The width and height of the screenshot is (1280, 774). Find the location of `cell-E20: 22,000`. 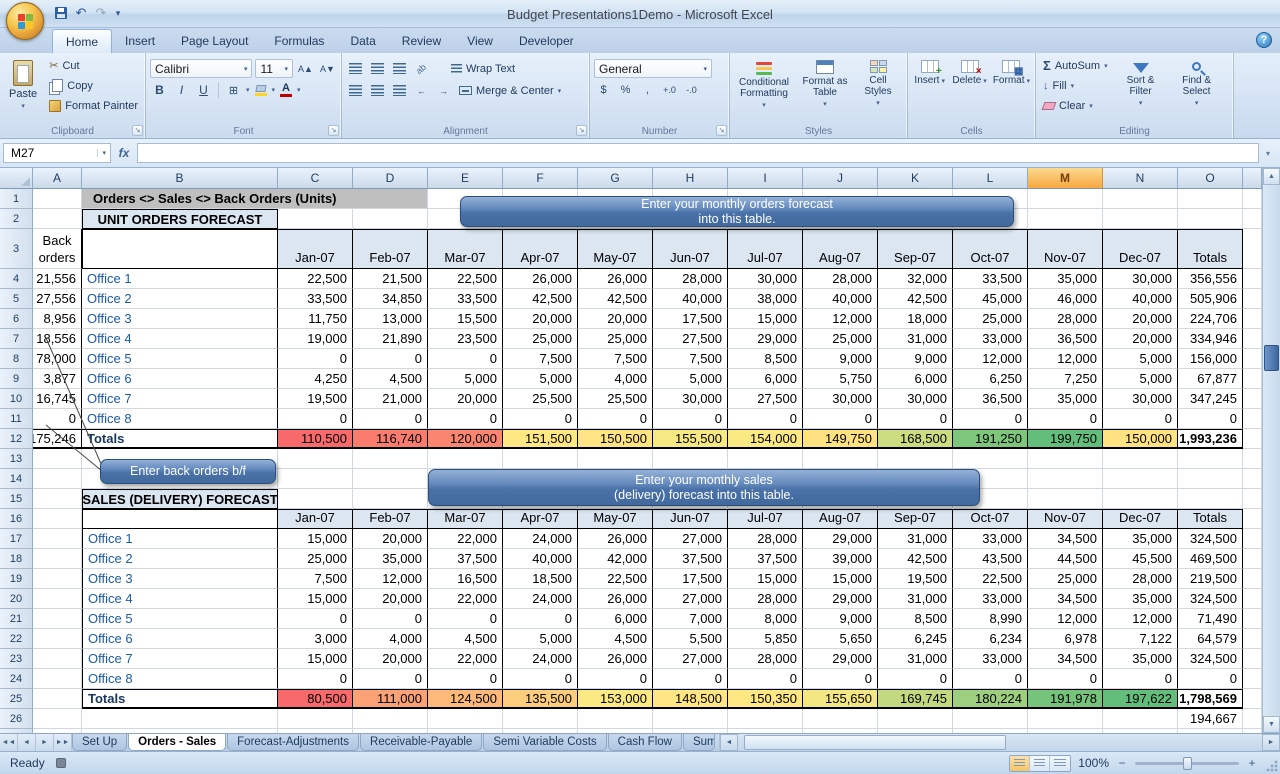

cell-E20: 22,000 is located at coordinates (465, 599).